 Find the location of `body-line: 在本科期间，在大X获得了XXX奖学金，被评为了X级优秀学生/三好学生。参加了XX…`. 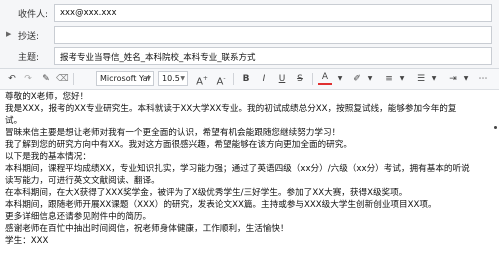

body-line: 在本科期间，在大X获得了XXX奖学金，被评为了X级优秀学生/三好学生。参加了XX… is located at coordinates (206, 193).